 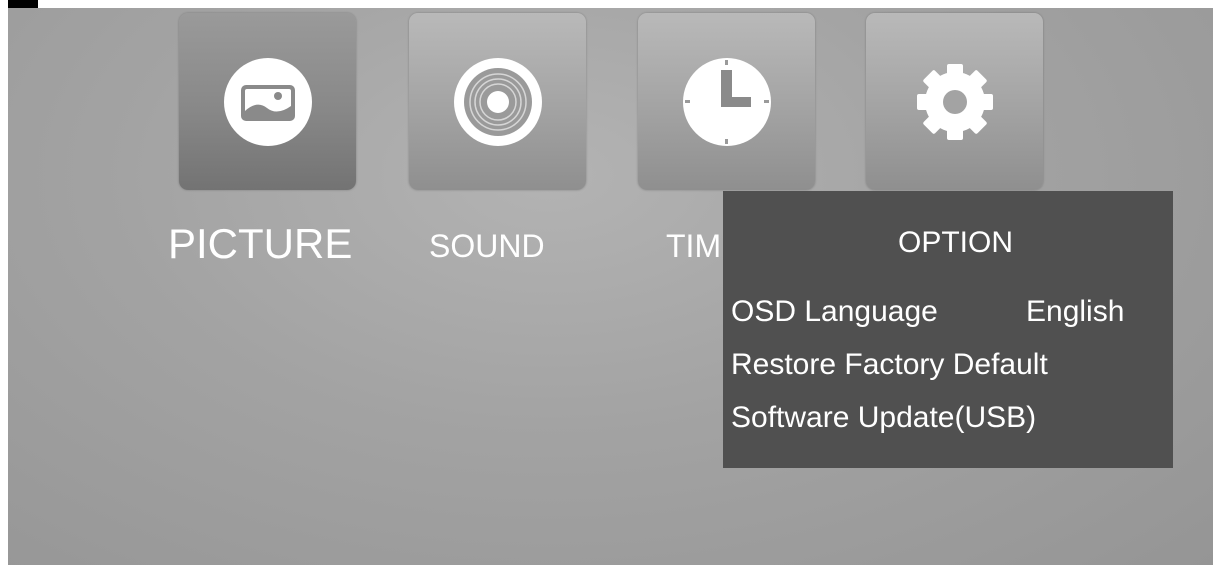 I want to click on osd-language-label: OSD Language, so click(x=834, y=311).